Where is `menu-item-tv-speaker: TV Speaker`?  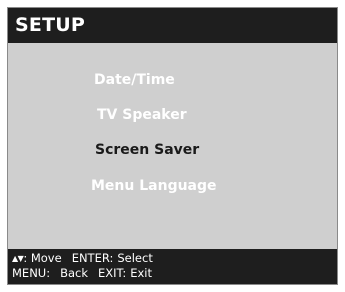 menu-item-tv-speaker: TV Speaker is located at coordinates (142, 115).